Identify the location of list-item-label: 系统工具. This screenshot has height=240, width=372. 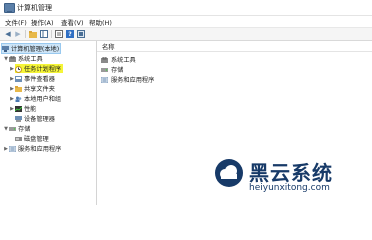
(123, 60).